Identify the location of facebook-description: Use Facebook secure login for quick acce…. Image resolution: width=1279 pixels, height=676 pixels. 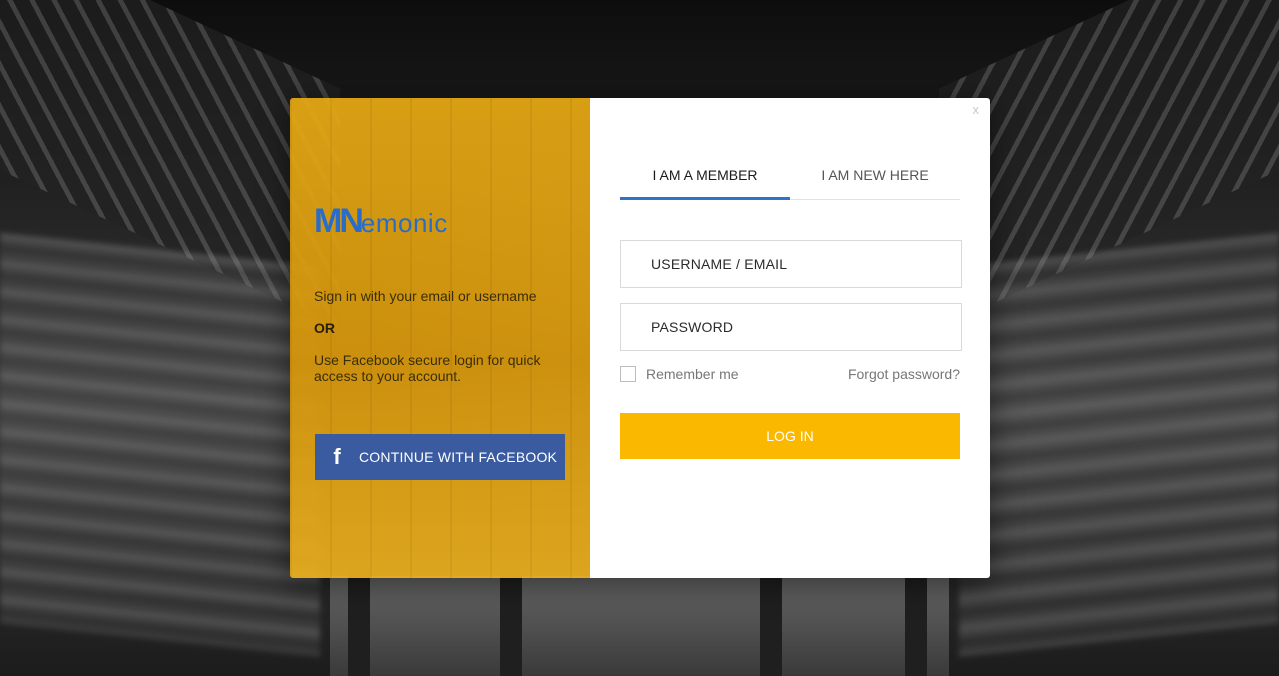
(427, 368).